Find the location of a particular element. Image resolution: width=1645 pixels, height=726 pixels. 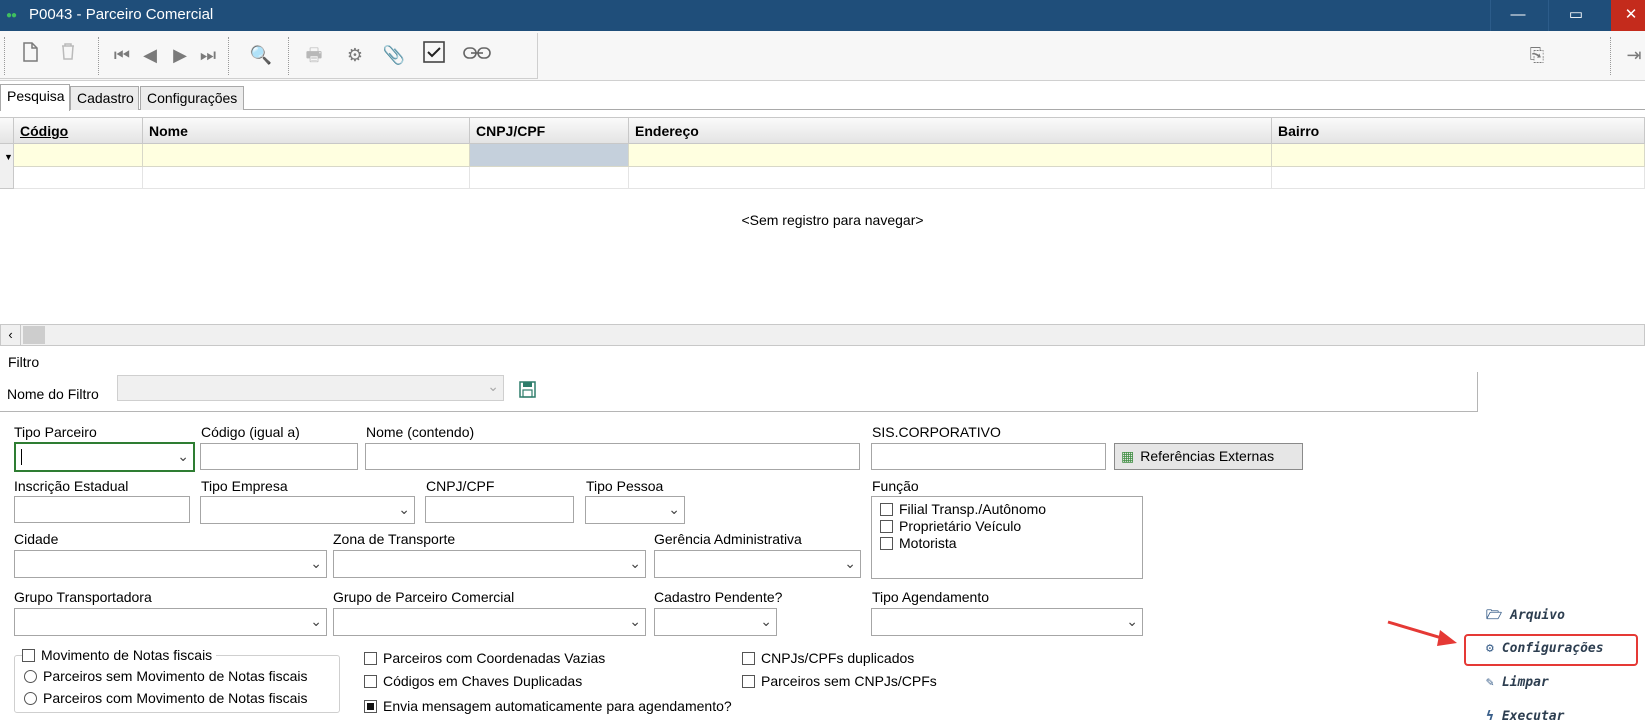

tab-cadastro: Cadastro is located at coordinates (104, 98).